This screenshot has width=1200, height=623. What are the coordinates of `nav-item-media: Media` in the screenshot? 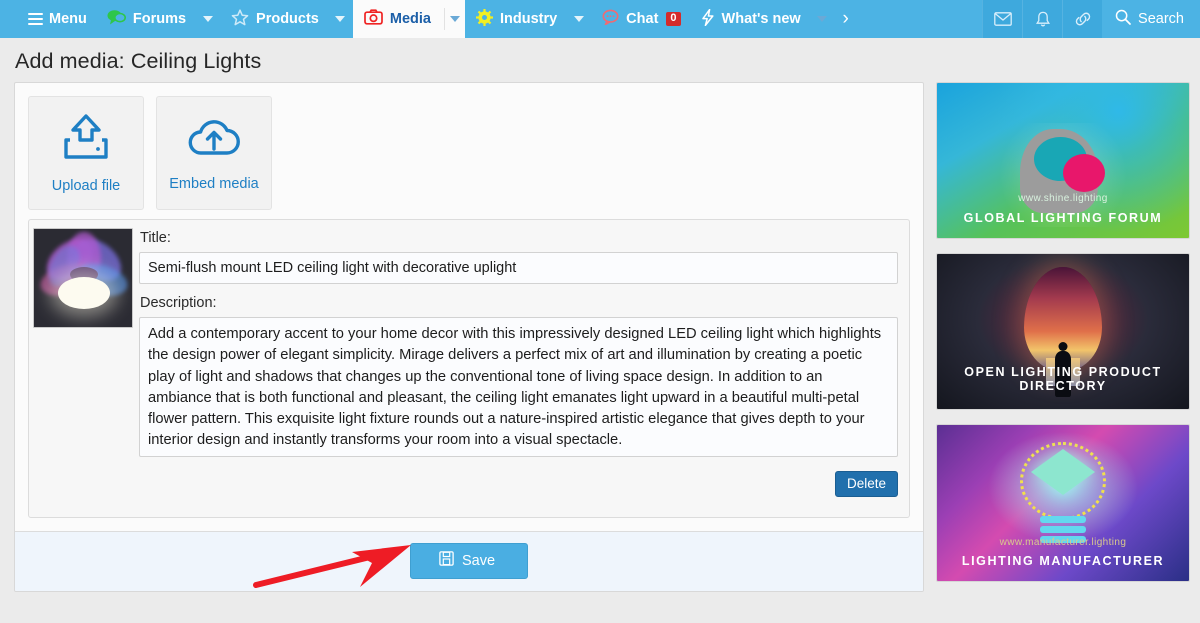 It's located at (396, 19).